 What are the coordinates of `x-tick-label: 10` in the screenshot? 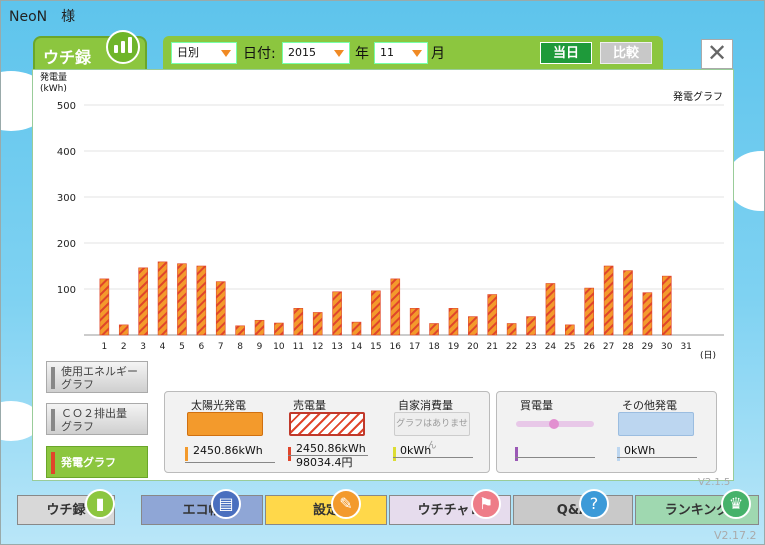 It's located at (279, 347).